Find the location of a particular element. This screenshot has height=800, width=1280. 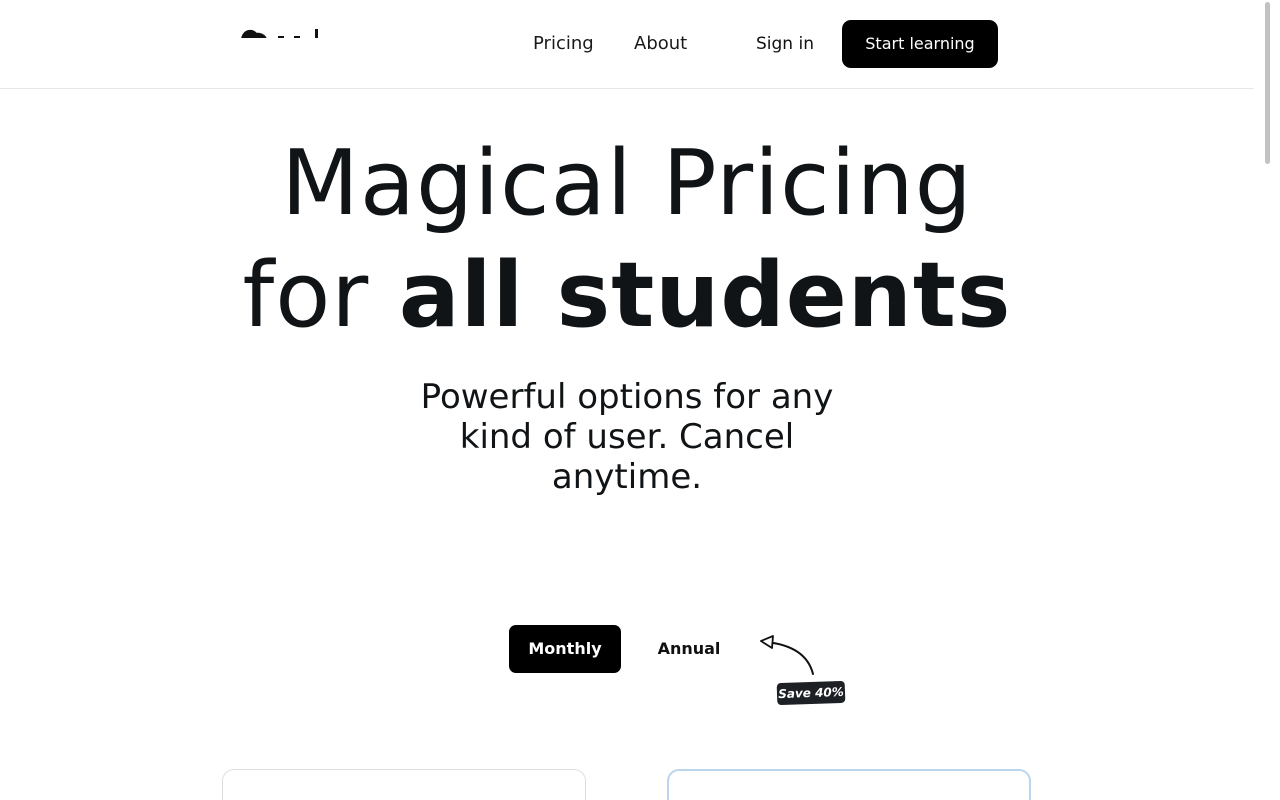

save-badge: Save 40% is located at coordinates (811, 693).